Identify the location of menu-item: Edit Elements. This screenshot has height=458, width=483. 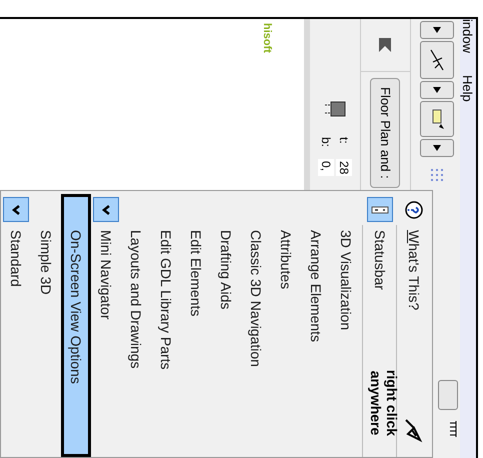
(196, 257).